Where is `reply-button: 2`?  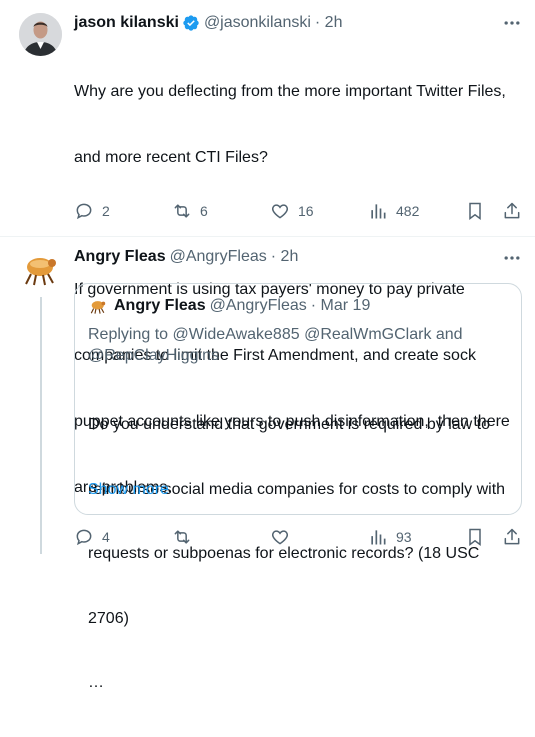
reply-button: 2 is located at coordinates (92, 211).